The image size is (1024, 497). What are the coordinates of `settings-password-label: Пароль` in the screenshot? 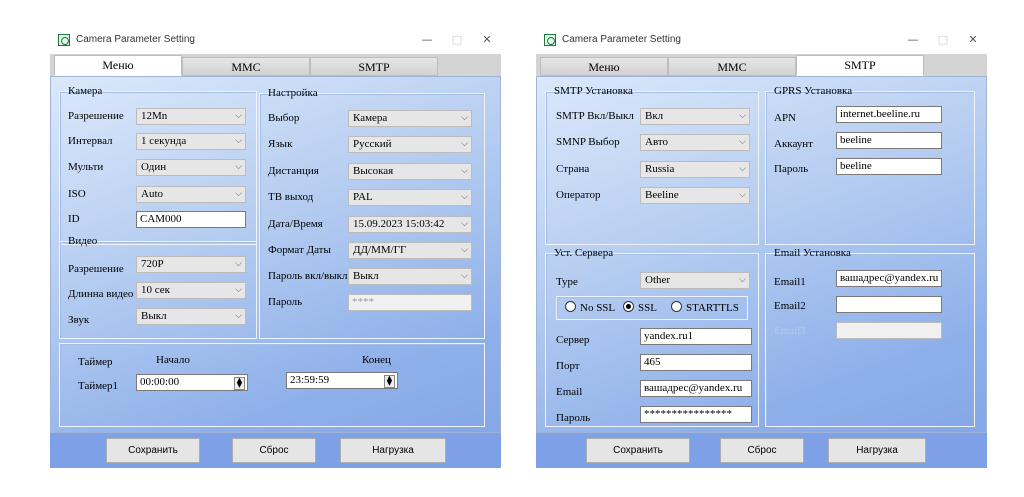 It's located at (285, 302).